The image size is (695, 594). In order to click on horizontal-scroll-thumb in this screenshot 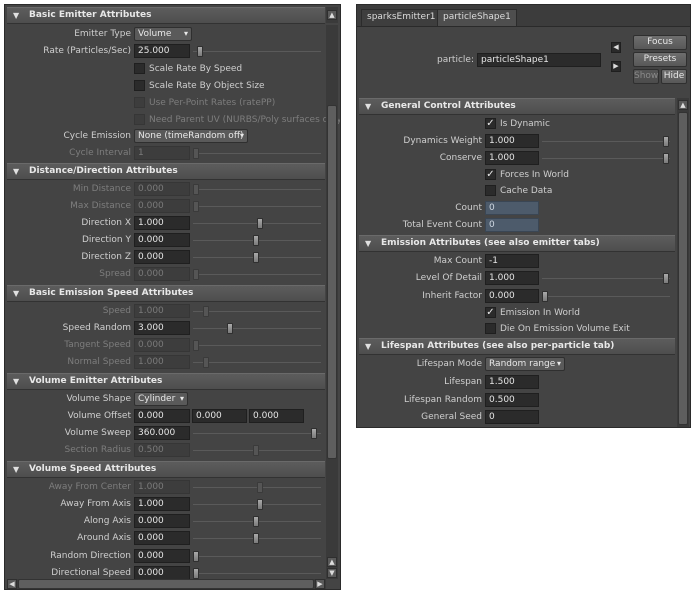, I will do `click(166, 584)`.